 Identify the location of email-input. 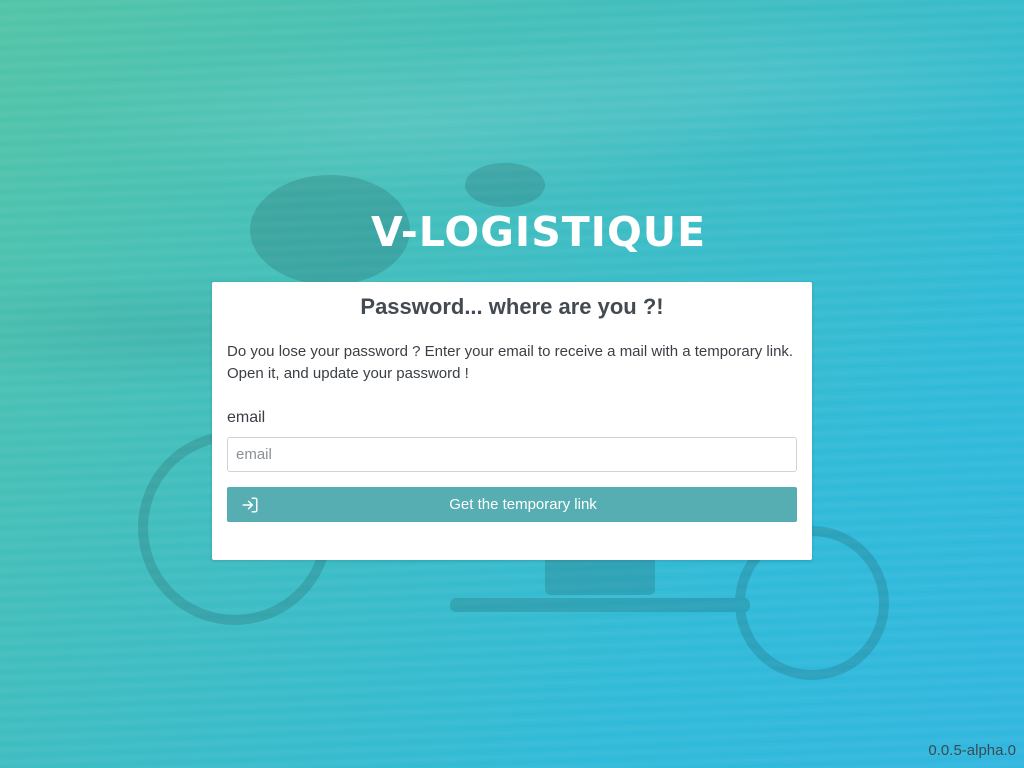
(512, 454).